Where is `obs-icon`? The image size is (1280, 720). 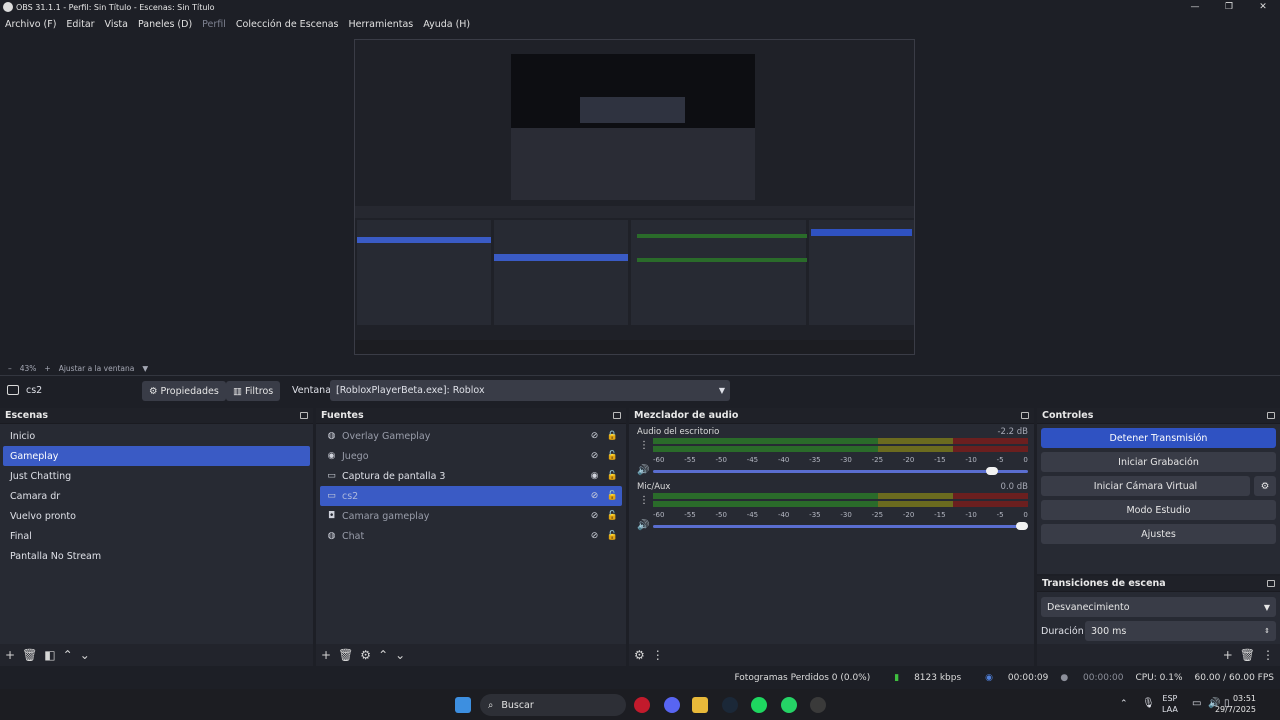 obs-icon is located at coordinates (818, 705).